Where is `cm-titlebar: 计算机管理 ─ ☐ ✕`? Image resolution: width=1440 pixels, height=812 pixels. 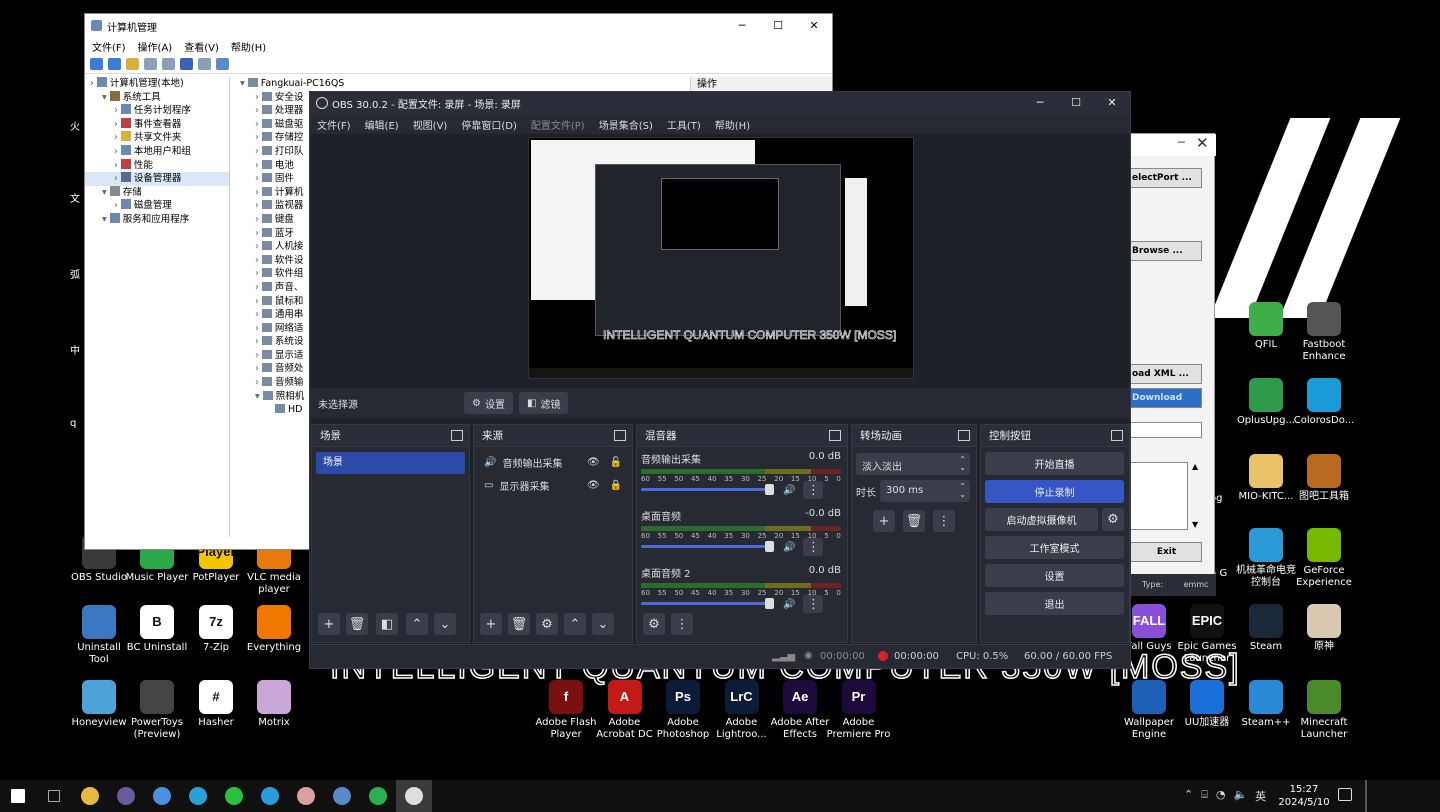
cm-titlebar: 计算机管理 ─ ☐ ✕ is located at coordinates (458, 26).